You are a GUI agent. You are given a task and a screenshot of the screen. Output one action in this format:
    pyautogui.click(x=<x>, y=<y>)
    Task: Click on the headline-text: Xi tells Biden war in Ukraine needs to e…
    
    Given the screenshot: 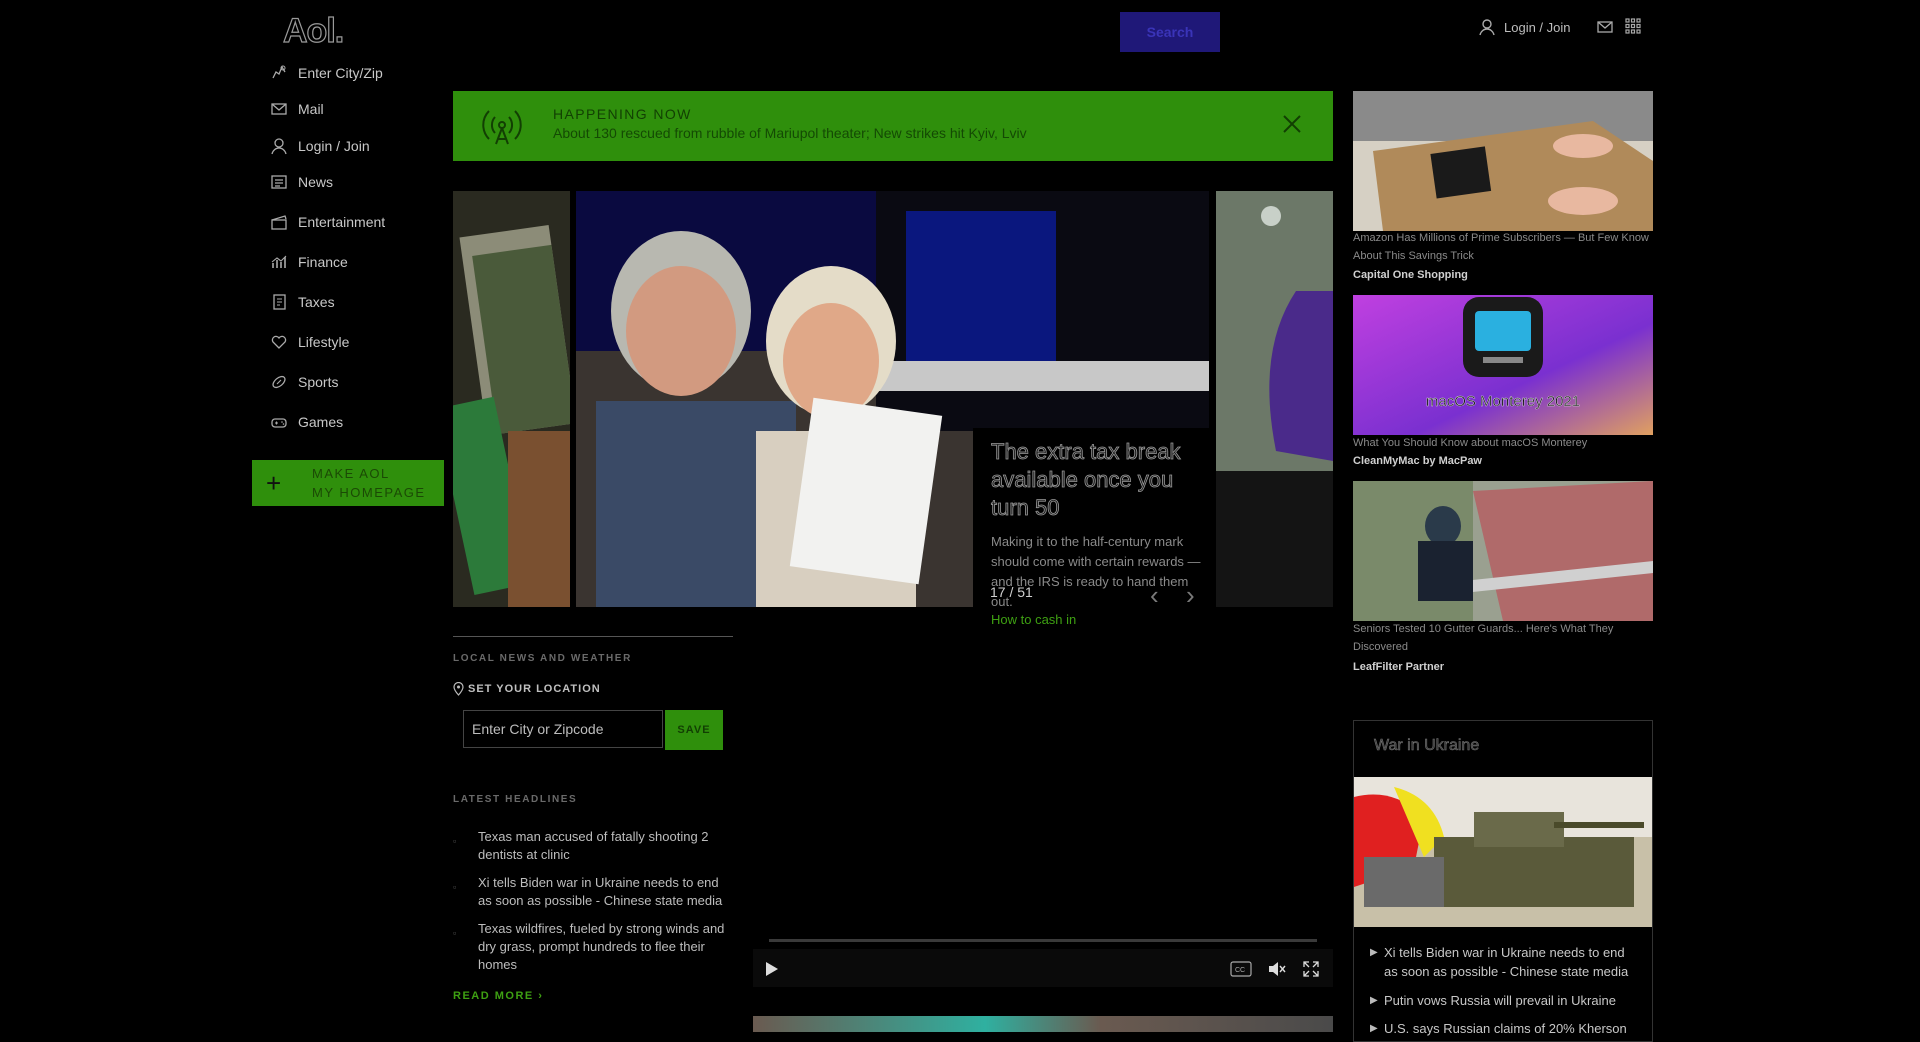 What is the action you would take?
    pyautogui.click(x=605, y=892)
    